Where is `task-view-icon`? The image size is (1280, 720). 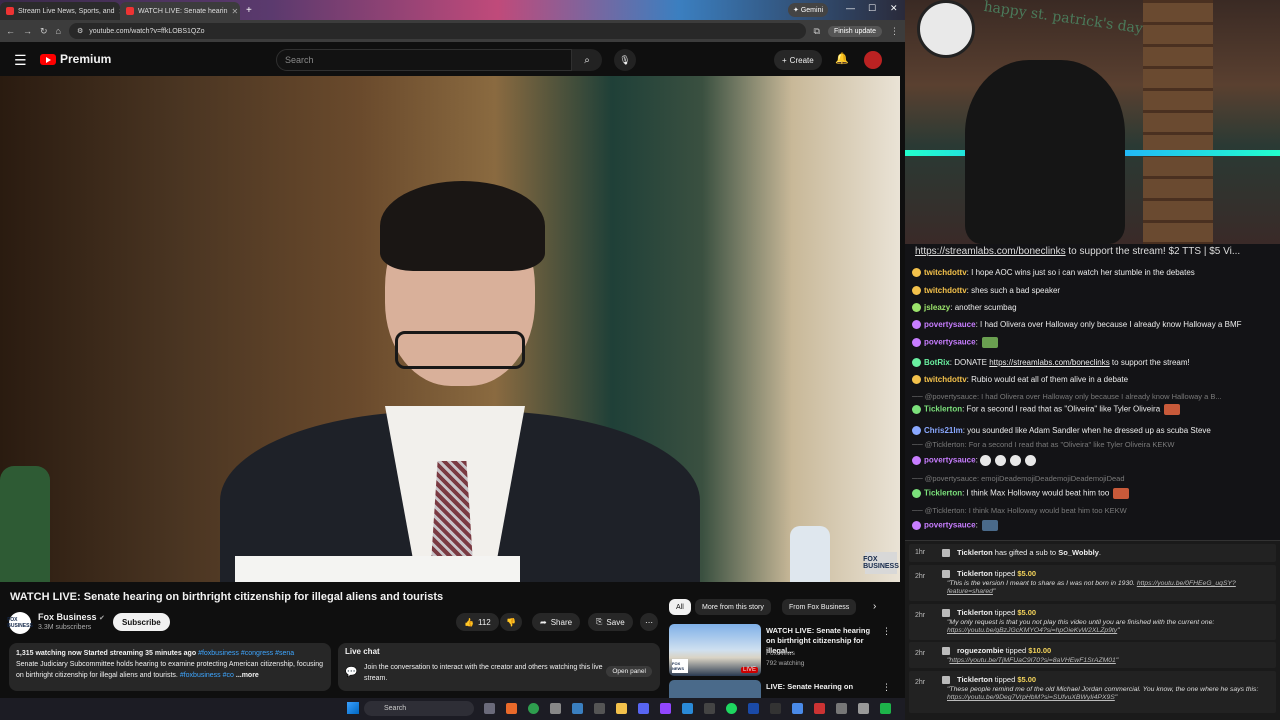 task-view-icon is located at coordinates (489, 708).